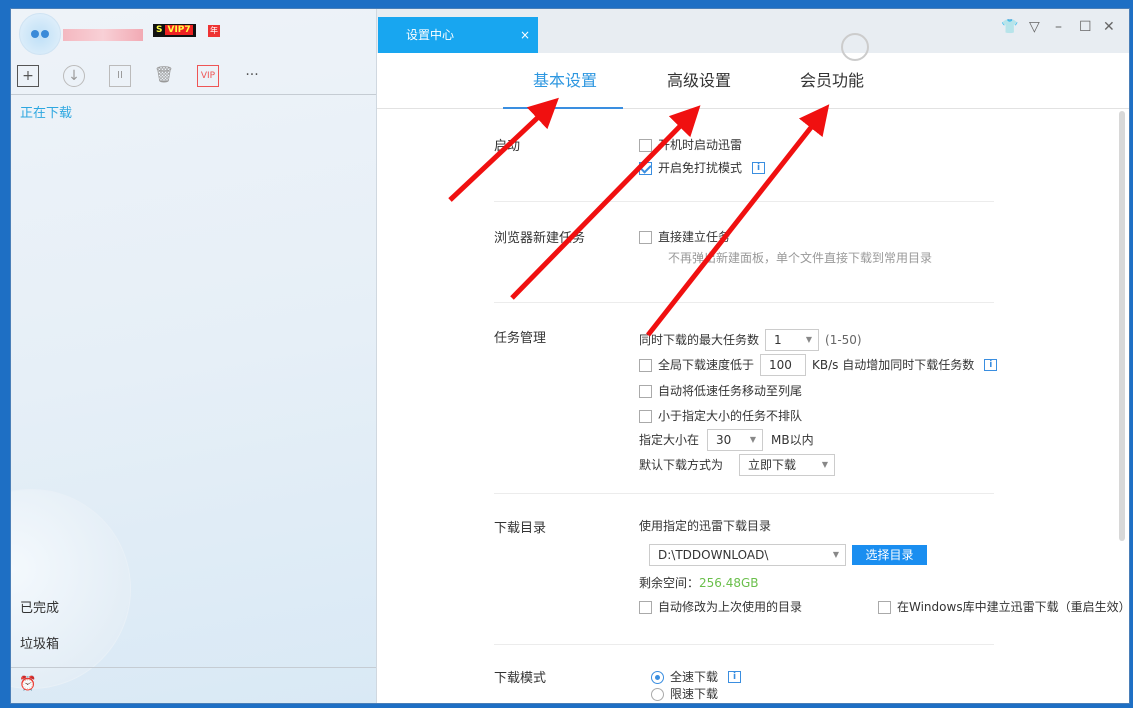 The width and height of the screenshot is (1133, 708). Describe the element at coordinates (669, 583) in the screenshot. I see `free-space-label: 剩余空间：` at that location.